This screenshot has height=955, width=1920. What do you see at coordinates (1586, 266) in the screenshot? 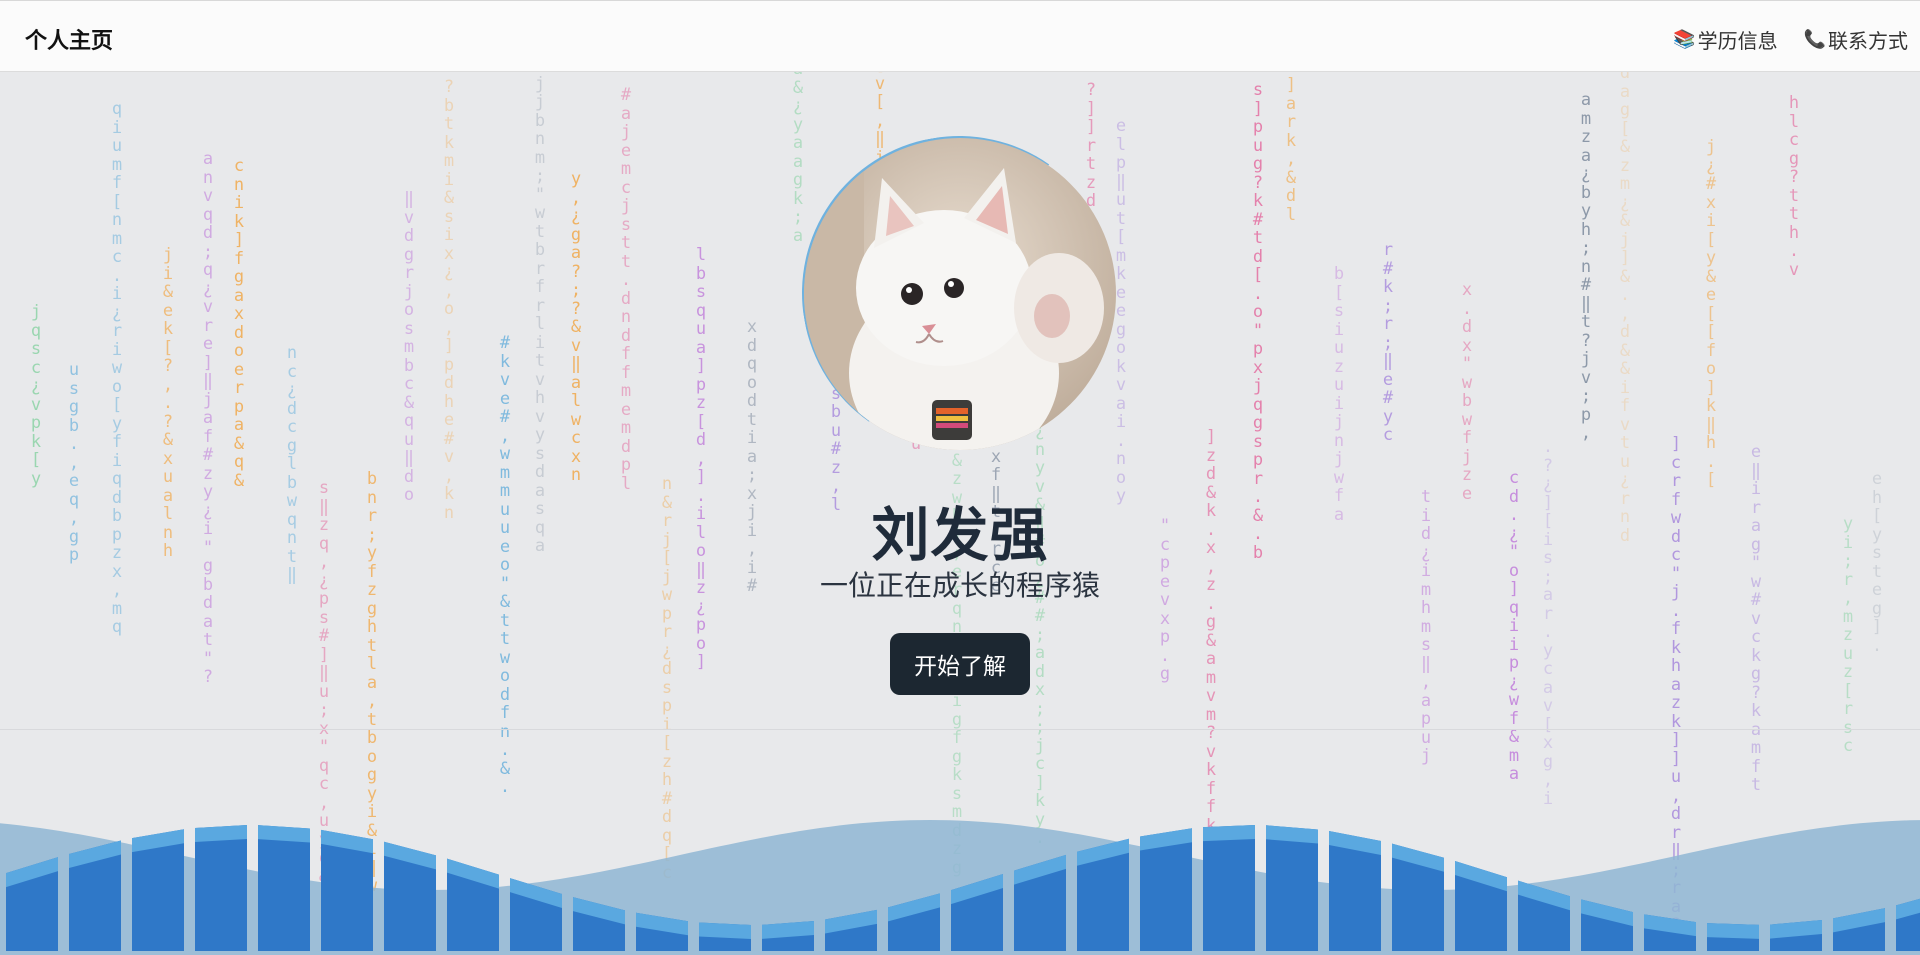
I see `matrix-column: a m z a ¿ b y h ; n # ‖ t ? j v ; p ,` at bounding box center [1586, 266].